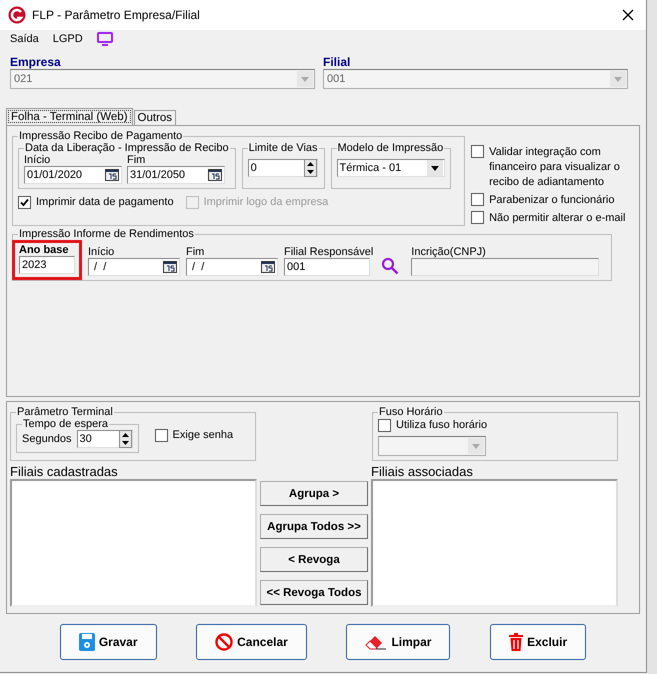 This screenshot has height=674, width=657. What do you see at coordinates (108, 642) in the screenshot?
I see `action-button: Gravar` at bounding box center [108, 642].